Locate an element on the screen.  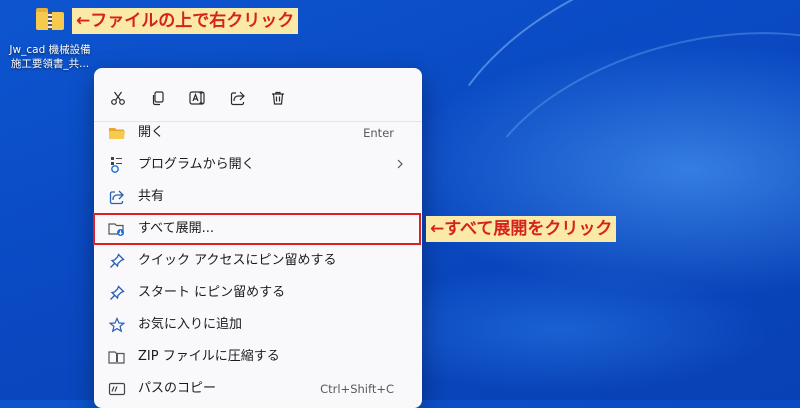
menu-item-label: パスのコピー is located at coordinates (177, 388).